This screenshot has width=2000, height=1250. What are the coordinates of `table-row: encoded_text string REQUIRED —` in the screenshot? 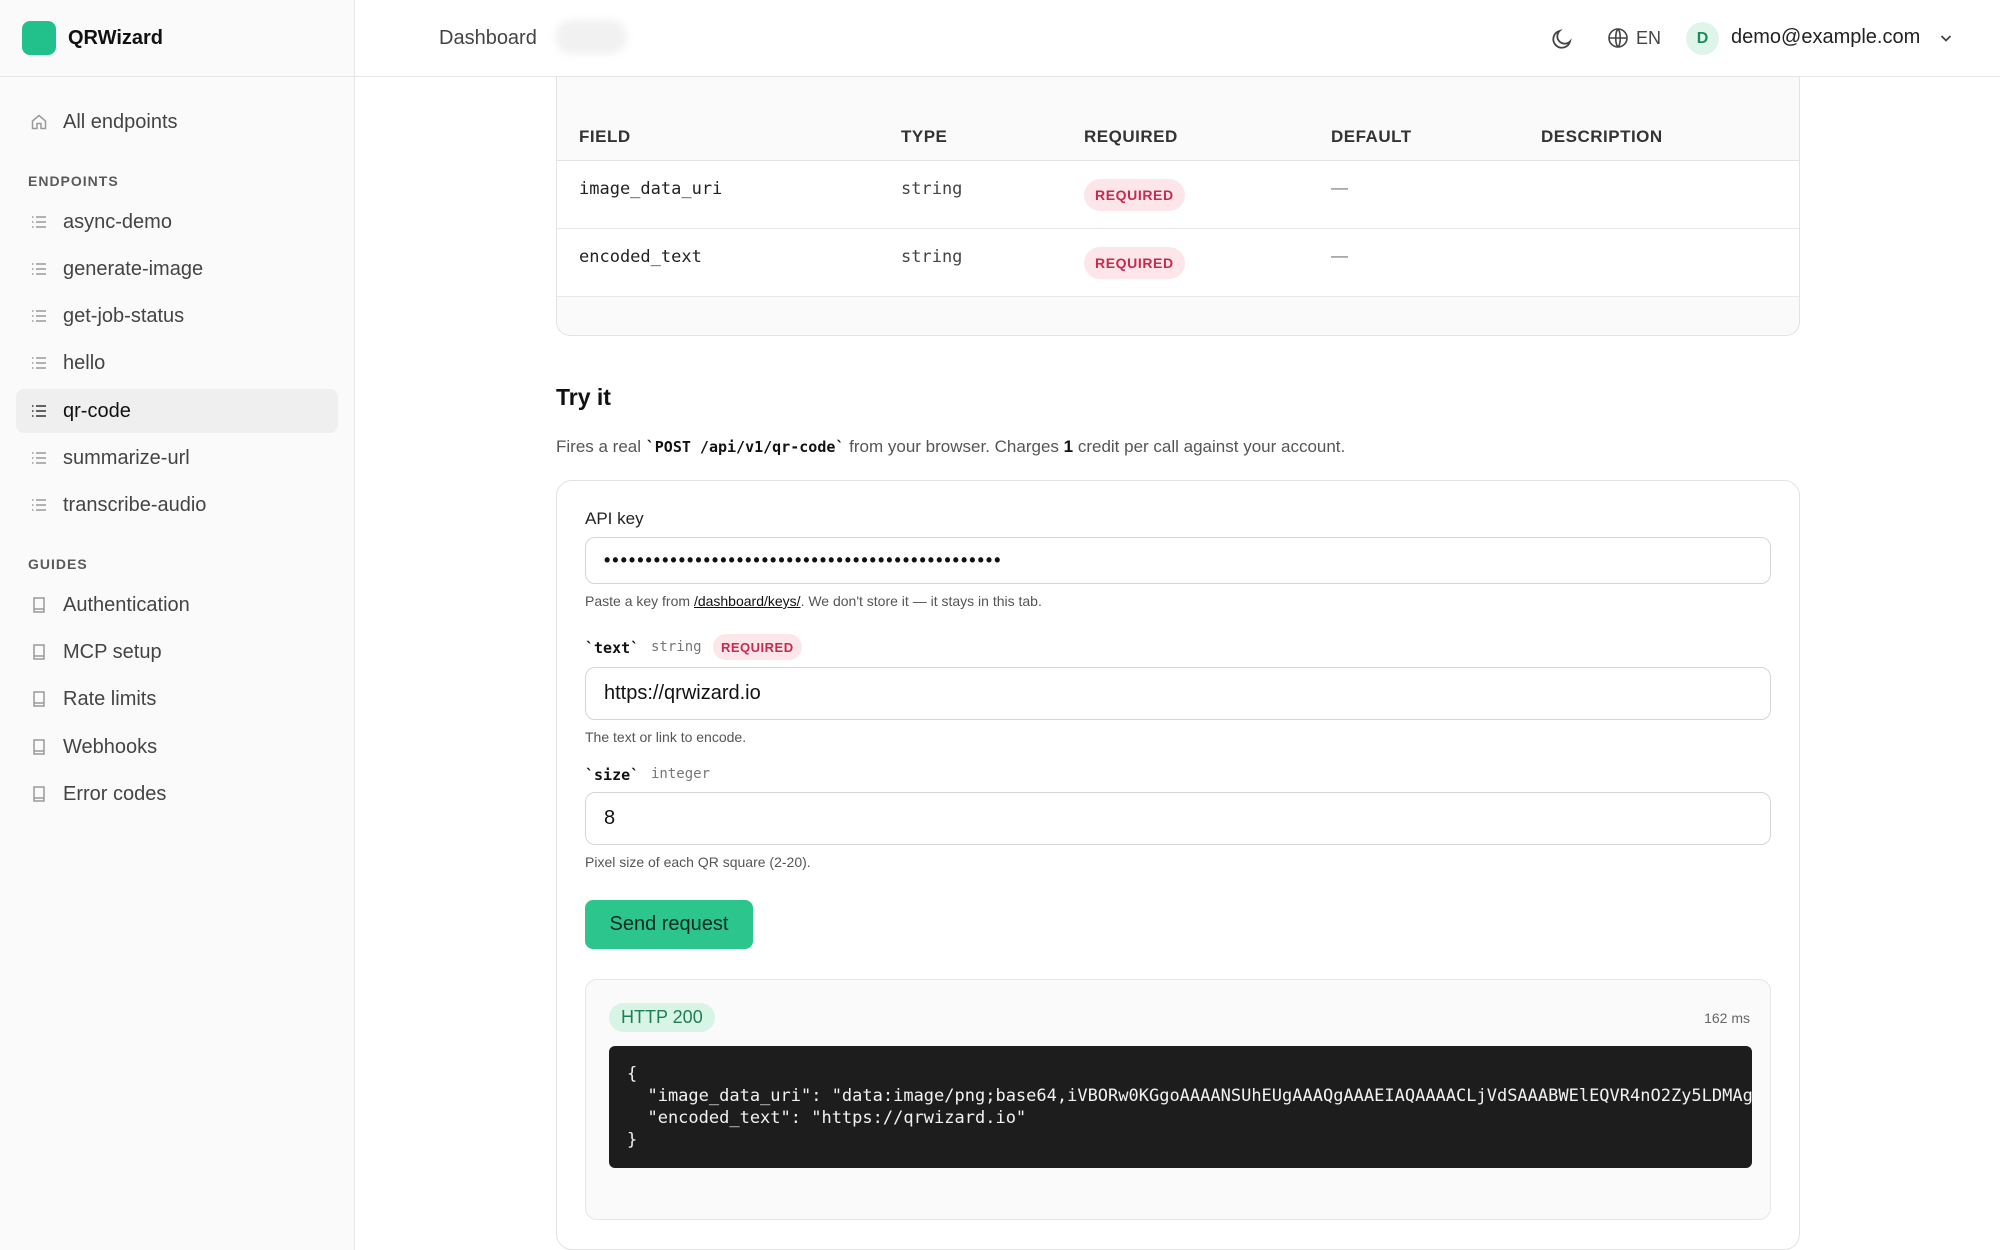 It's located at (1178, 263).